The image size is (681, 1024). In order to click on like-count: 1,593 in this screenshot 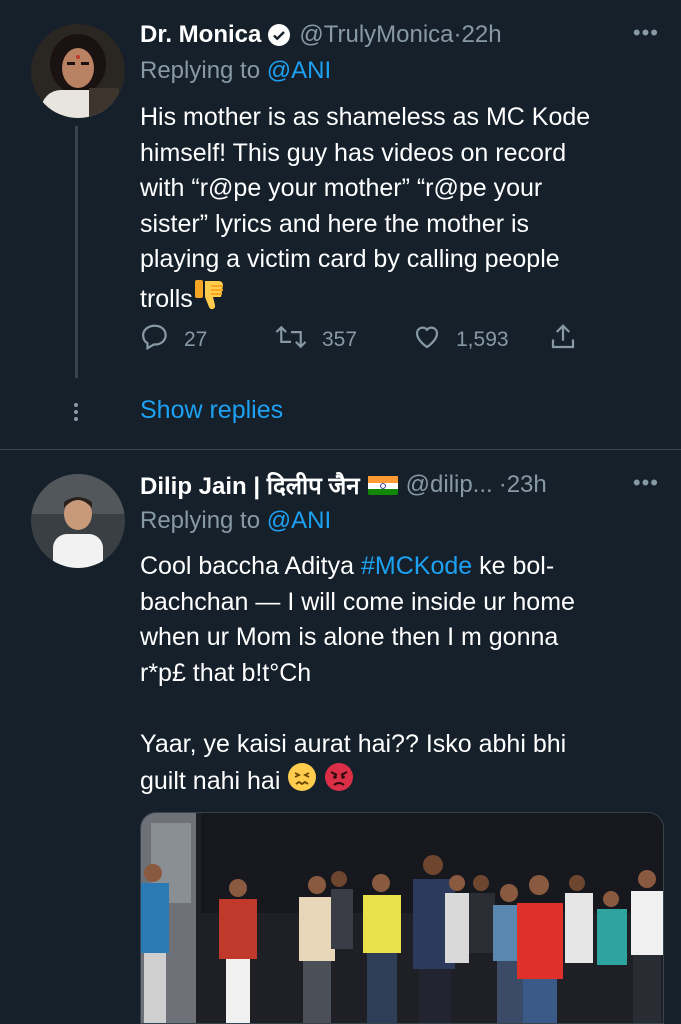, I will do `click(482, 339)`.